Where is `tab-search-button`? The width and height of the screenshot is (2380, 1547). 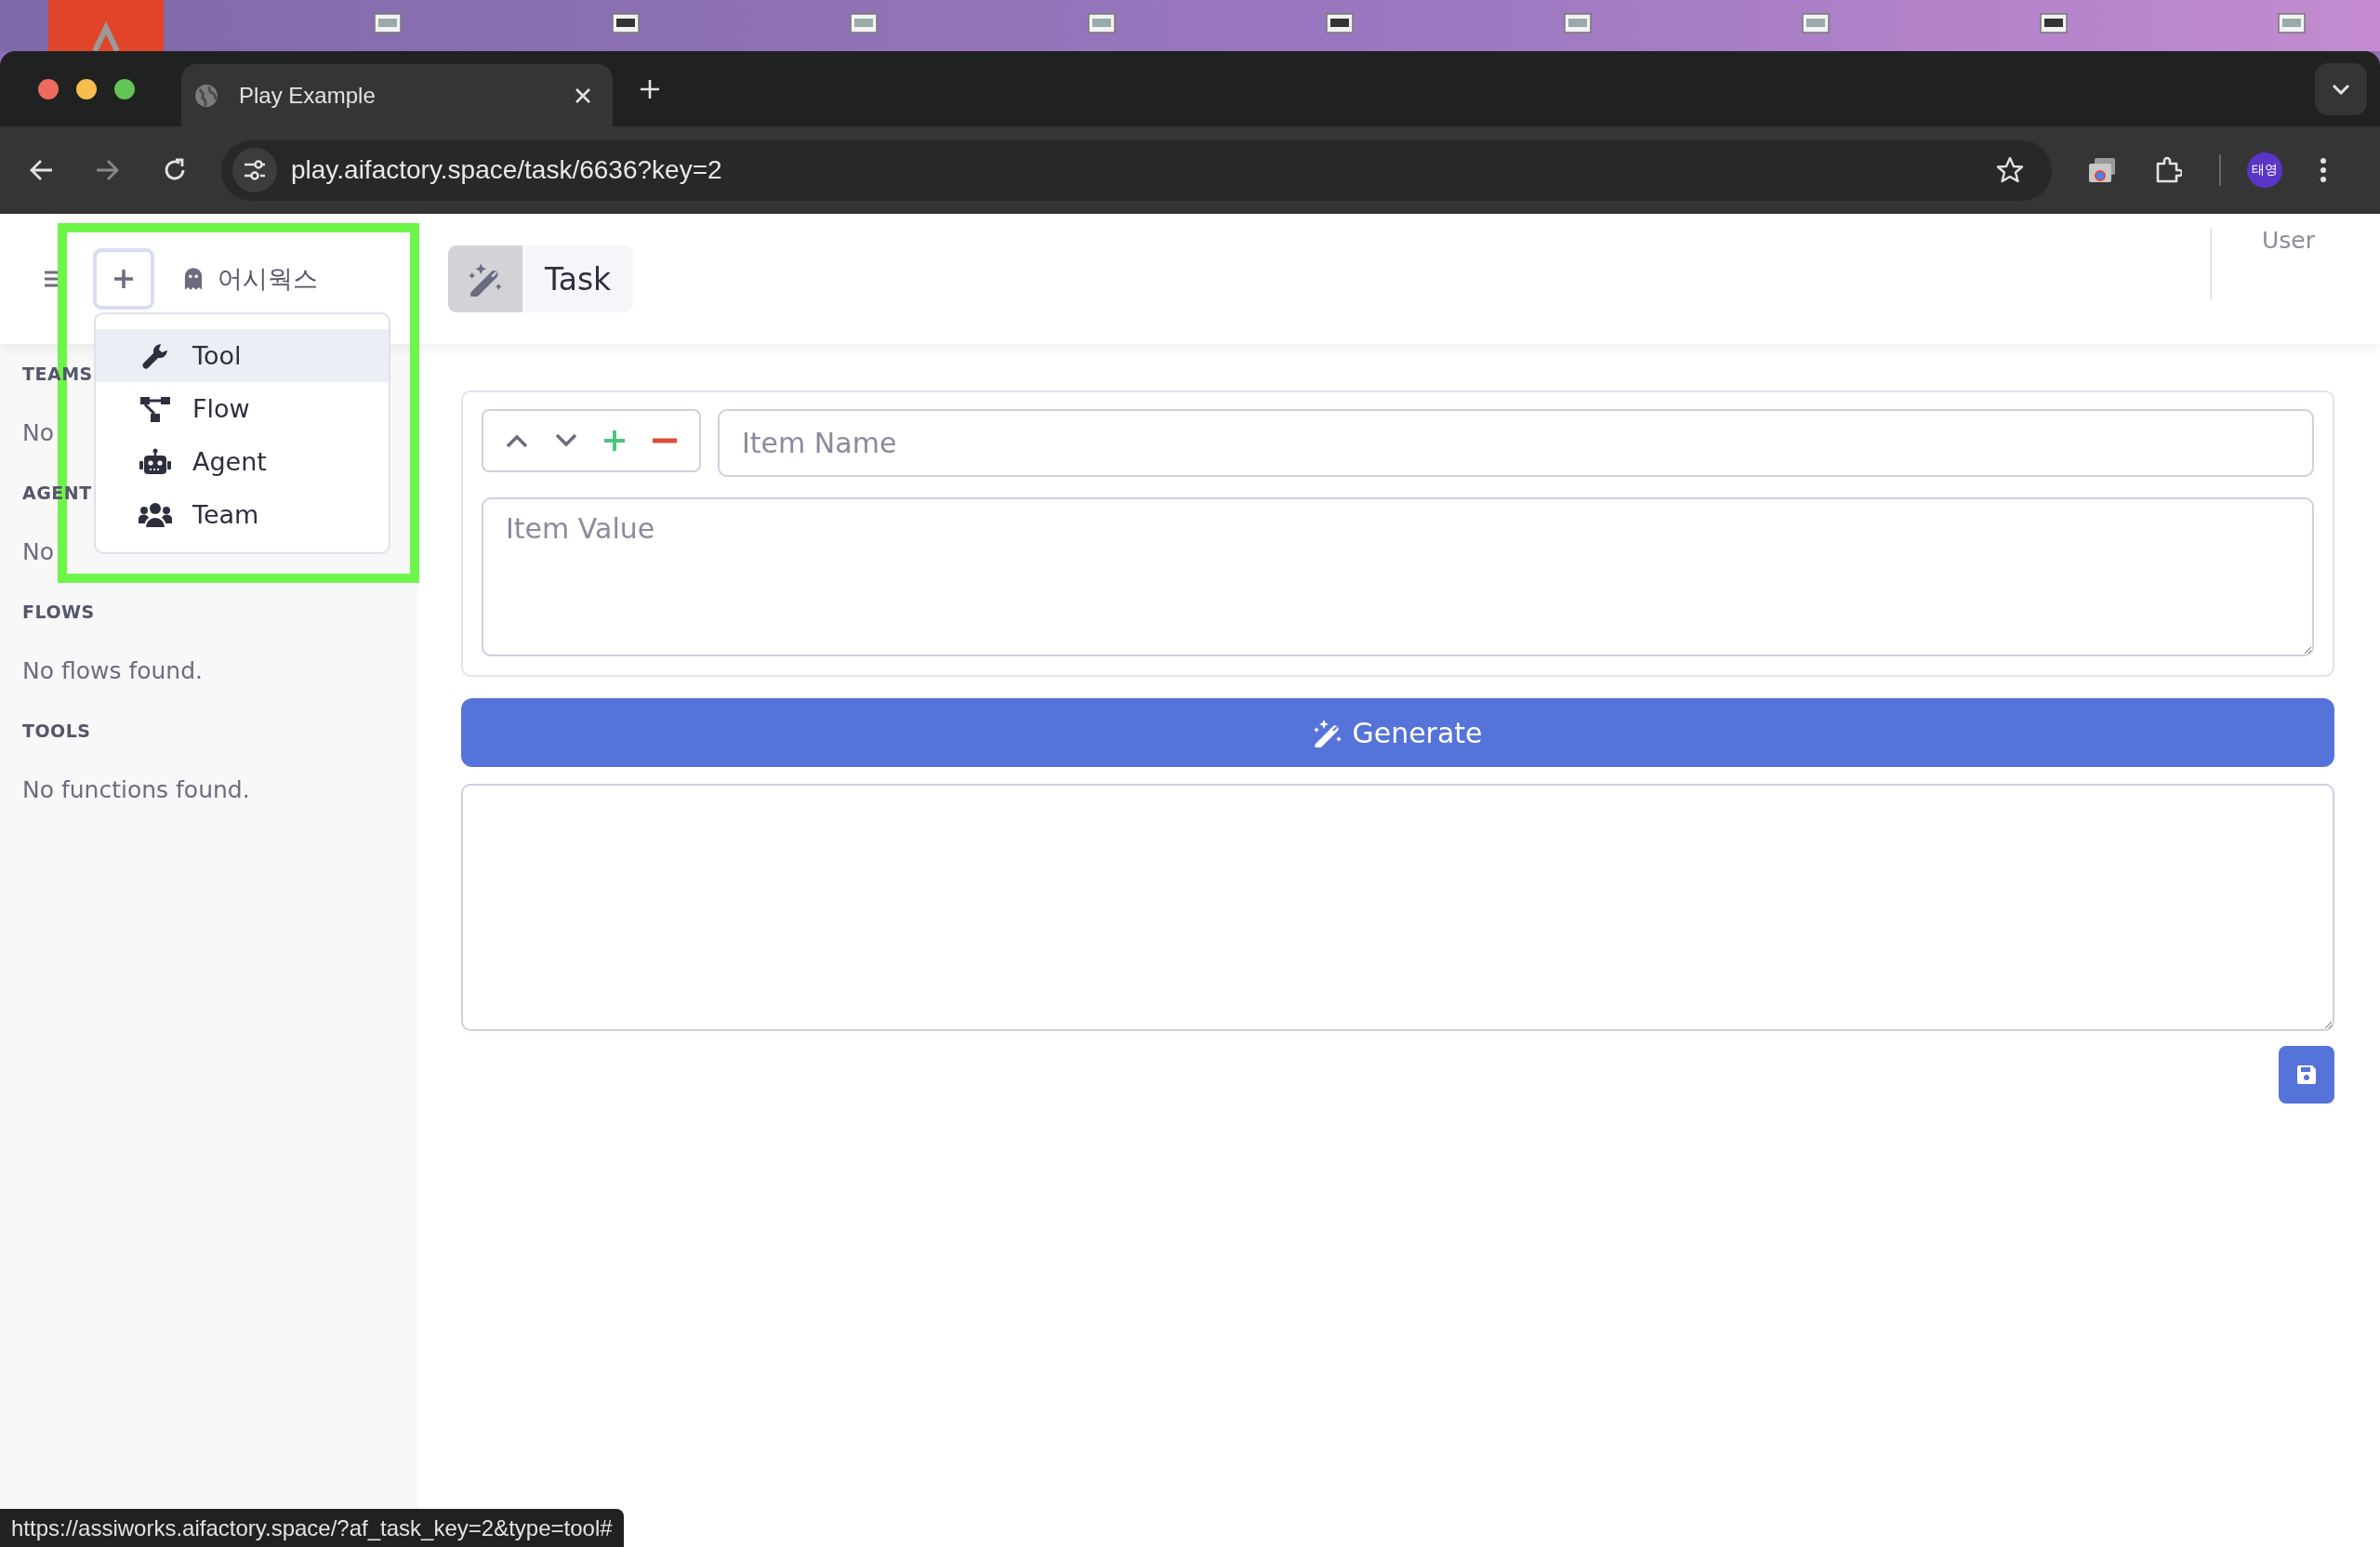 tab-search-button is located at coordinates (2341, 88).